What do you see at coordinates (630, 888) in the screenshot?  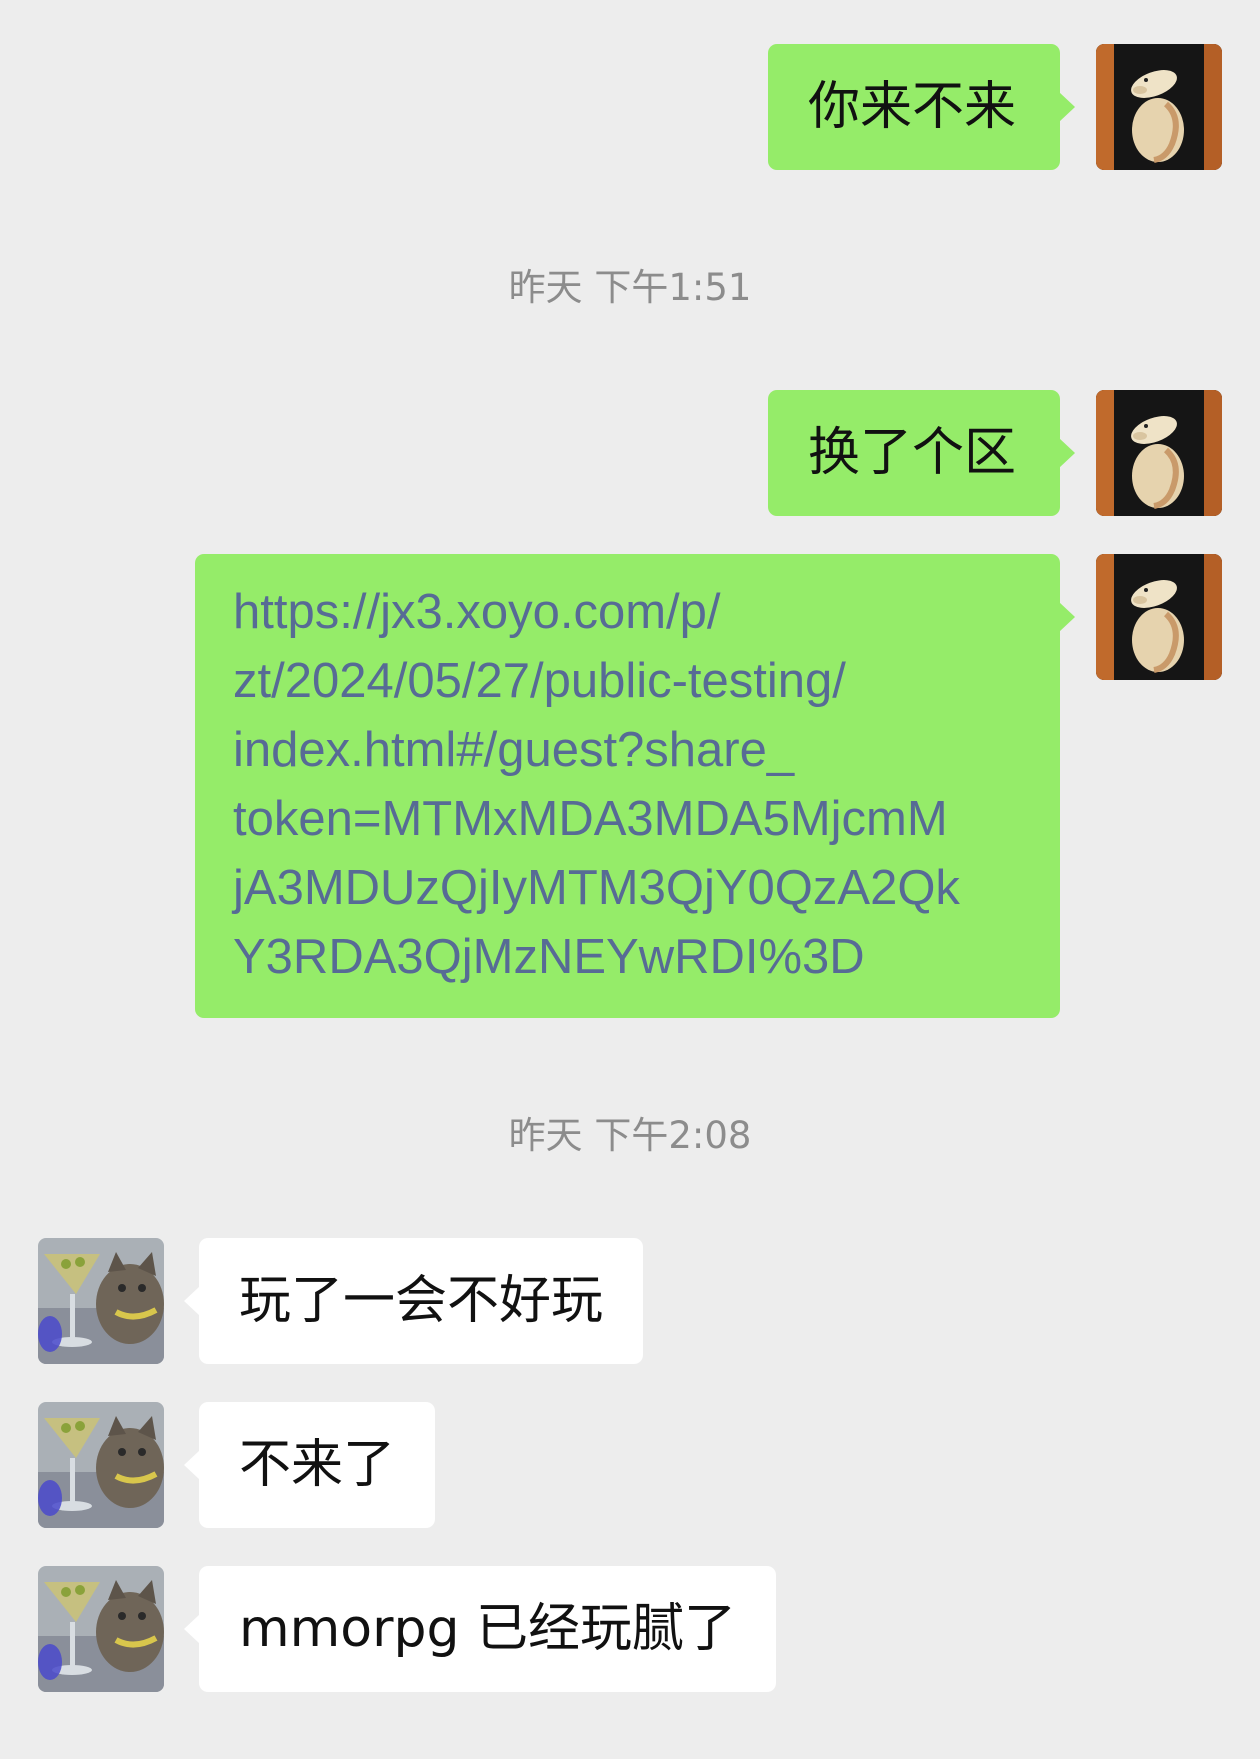 I see `link-line: jA3MDUzQjIyMTM3QjY0QzA2Qk` at bounding box center [630, 888].